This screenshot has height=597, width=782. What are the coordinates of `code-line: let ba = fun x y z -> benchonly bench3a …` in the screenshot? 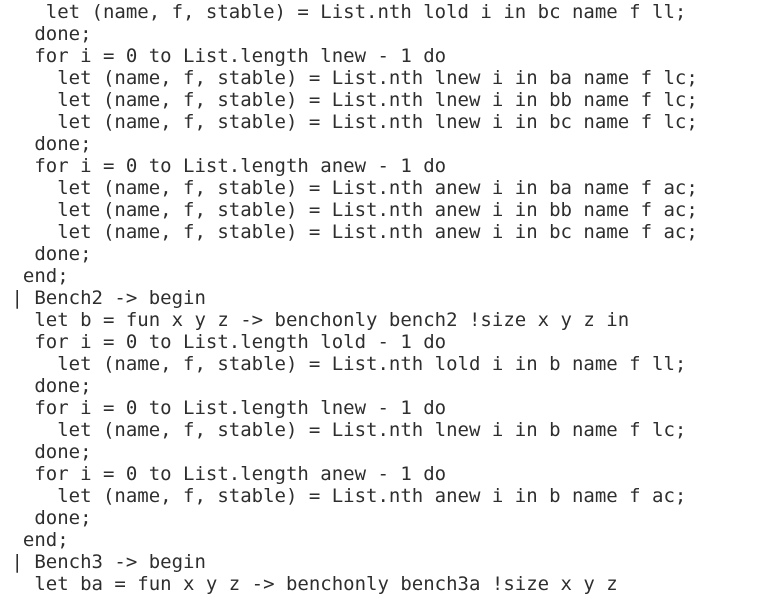 It's located at (309, 584).